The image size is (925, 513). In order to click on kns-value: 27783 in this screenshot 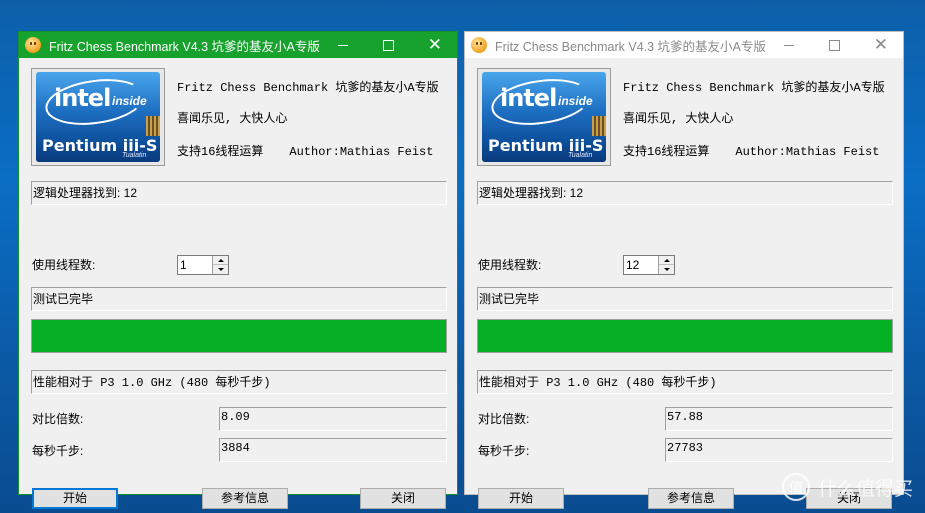, I will do `click(779, 450)`.